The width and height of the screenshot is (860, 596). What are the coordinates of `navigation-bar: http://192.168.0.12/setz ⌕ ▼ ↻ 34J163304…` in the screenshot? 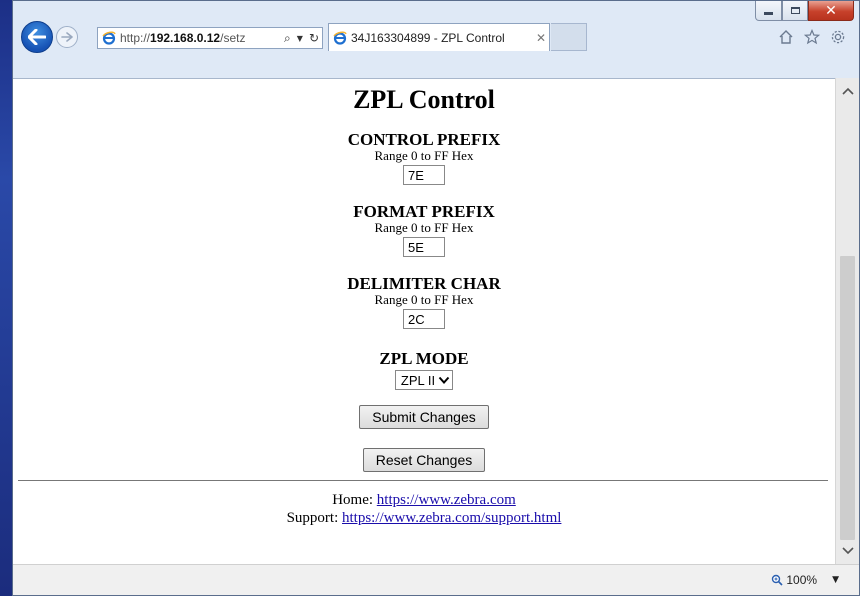 It's located at (436, 41).